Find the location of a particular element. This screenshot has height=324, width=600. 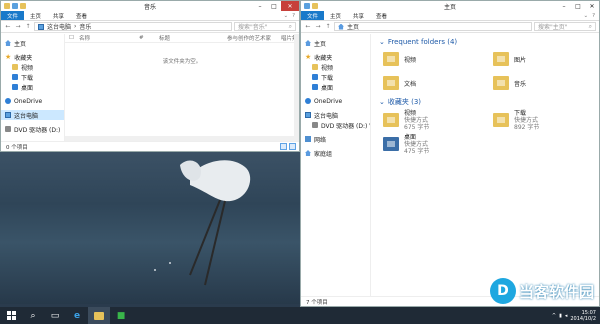

window-title: 主页 is located at coordinates (449, 7).